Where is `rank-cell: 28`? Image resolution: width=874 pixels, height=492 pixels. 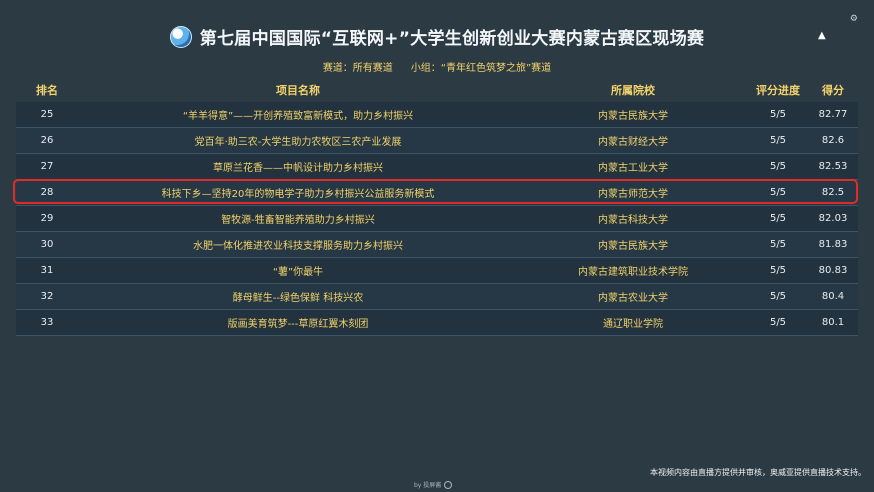
rank-cell: 28 is located at coordinates (47, 192).